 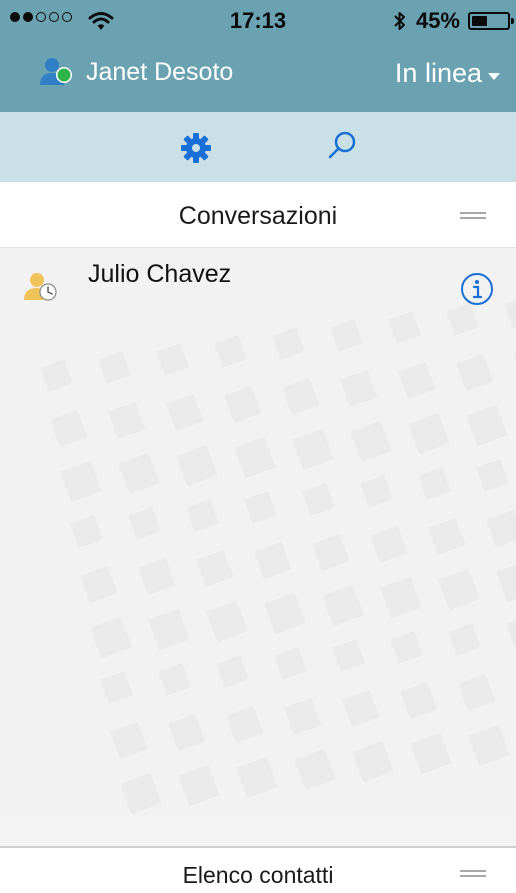 What do you see at coordinates (342, 146) in the screenshot?
I see `search-icon` at bounding box center [342, 146].